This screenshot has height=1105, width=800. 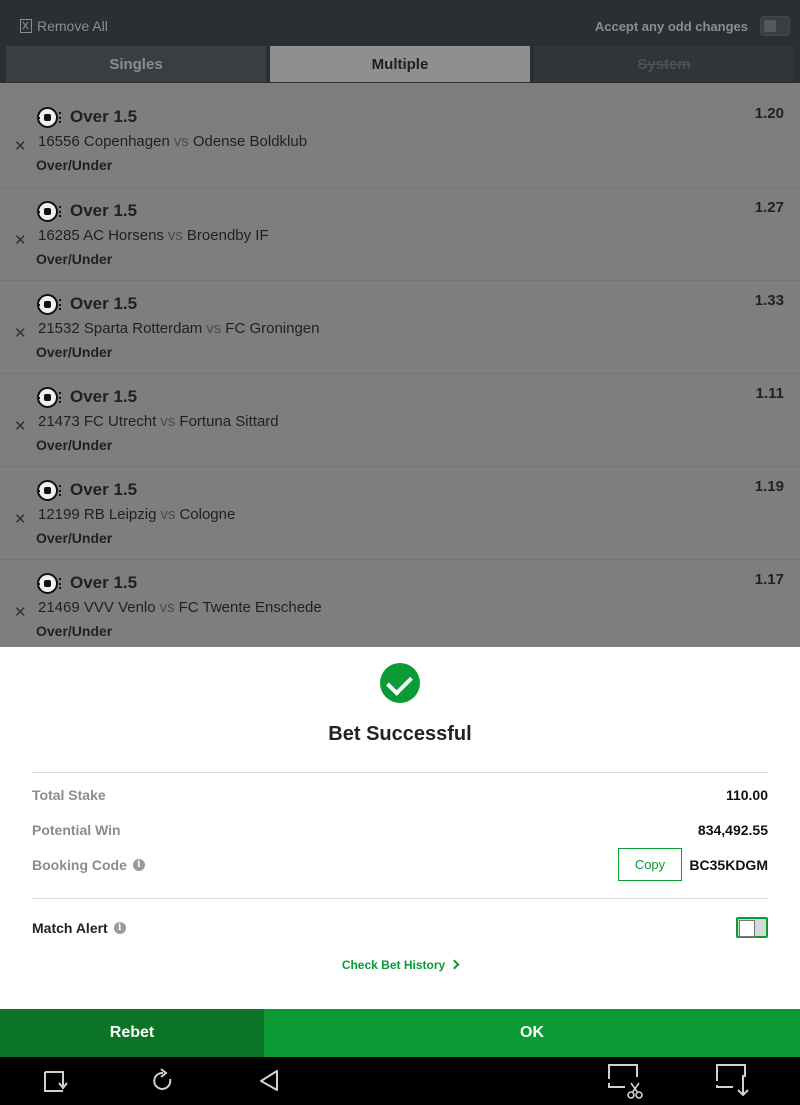 What do you see at coordinates (532, 1033) in the screenshot?
I see `ok-button: OK` at bounding box center [532, 1033].